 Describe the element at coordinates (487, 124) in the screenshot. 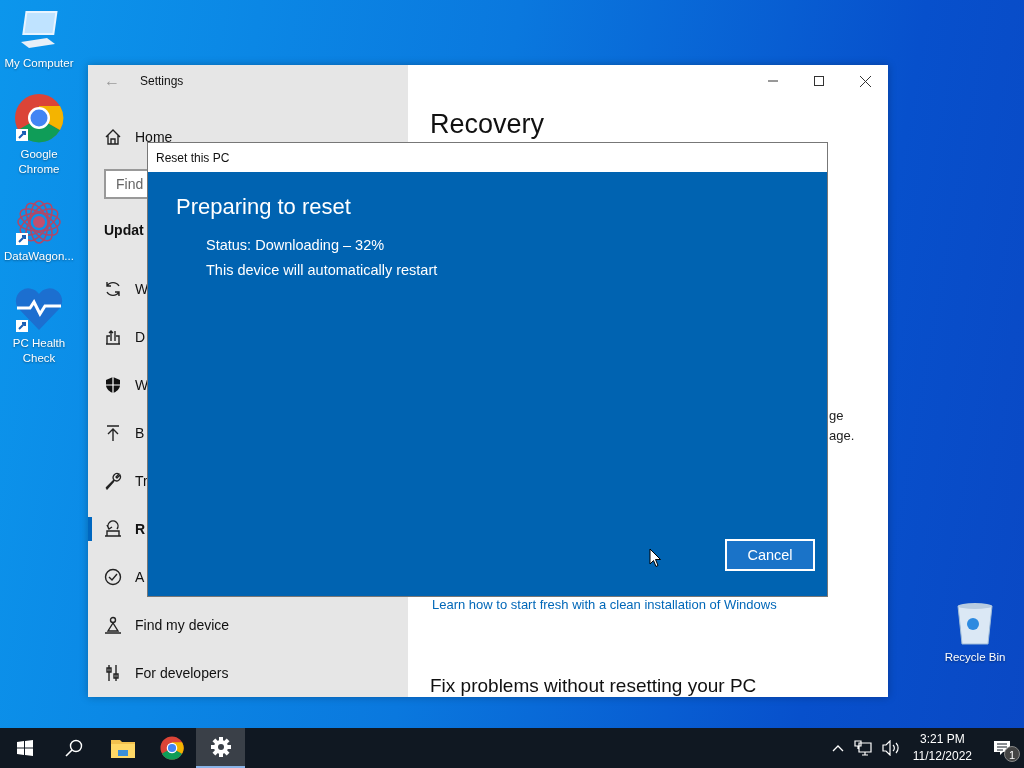

I see `page-title: Recovery` at that location.